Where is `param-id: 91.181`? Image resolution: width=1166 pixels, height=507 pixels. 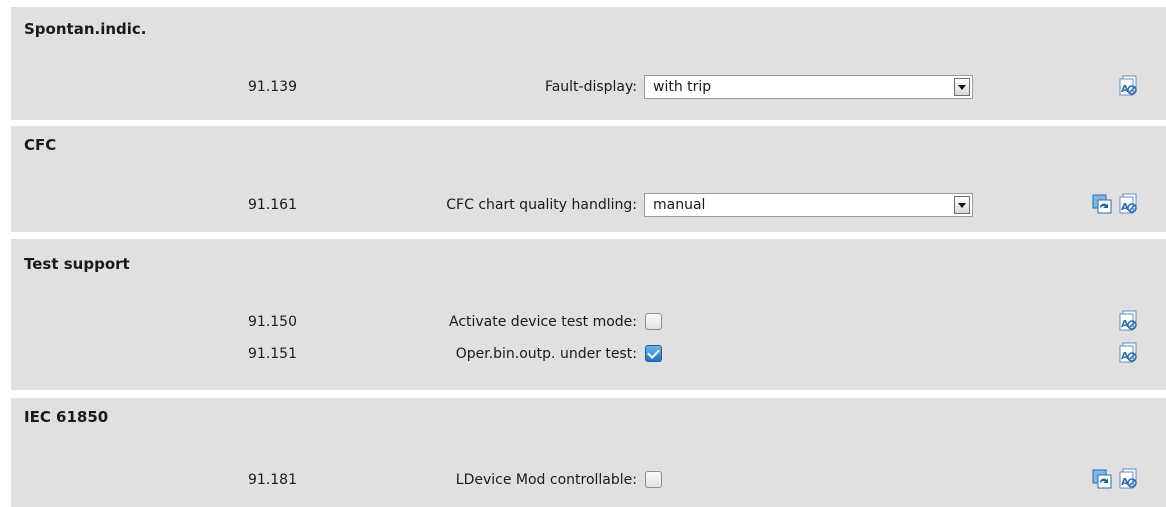 param-id: 91.181 is located at coordinates (272, 480).